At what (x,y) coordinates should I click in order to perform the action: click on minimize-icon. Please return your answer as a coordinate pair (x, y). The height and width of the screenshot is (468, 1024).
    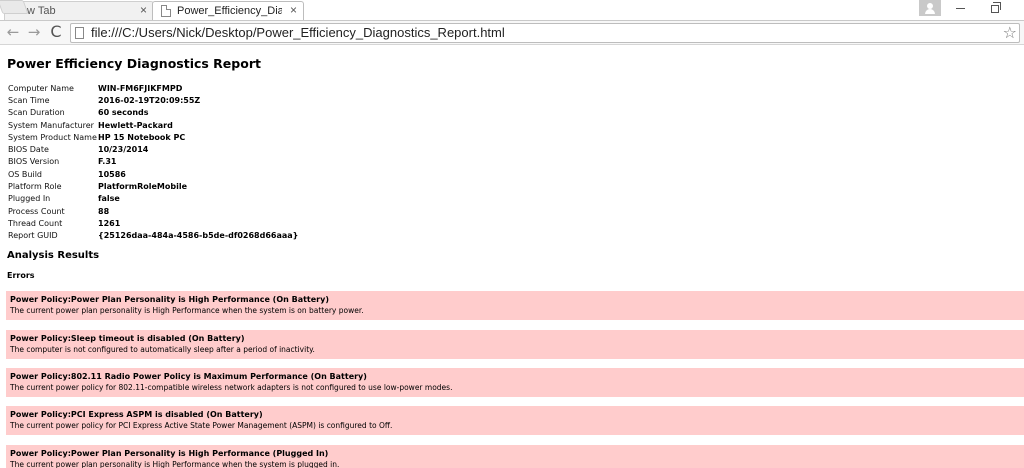
    Looking at the image, I should click on (960, 8).